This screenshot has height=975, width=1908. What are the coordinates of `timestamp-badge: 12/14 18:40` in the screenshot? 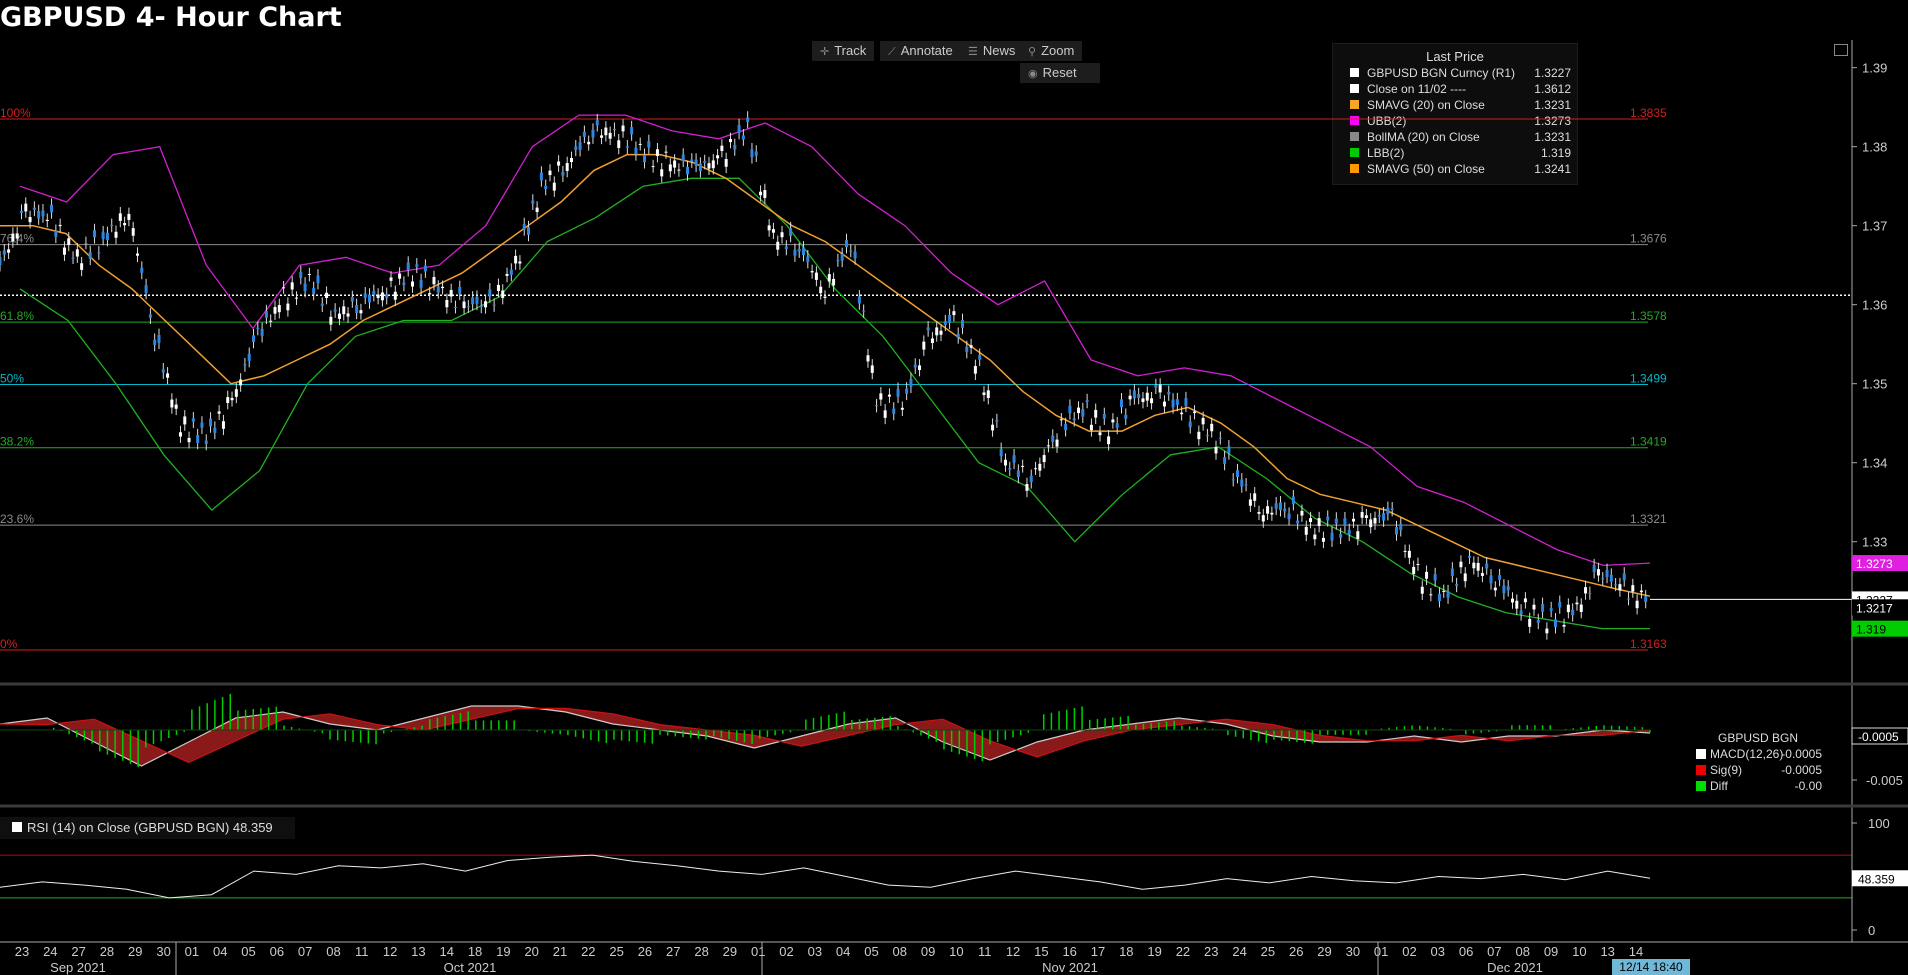 It's located at (1651, 967).